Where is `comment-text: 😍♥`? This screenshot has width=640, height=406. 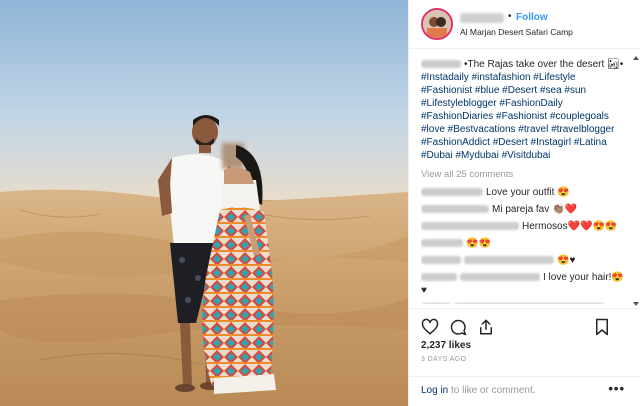
comment-text: 😍♥ is located at coordinates (566, 260).